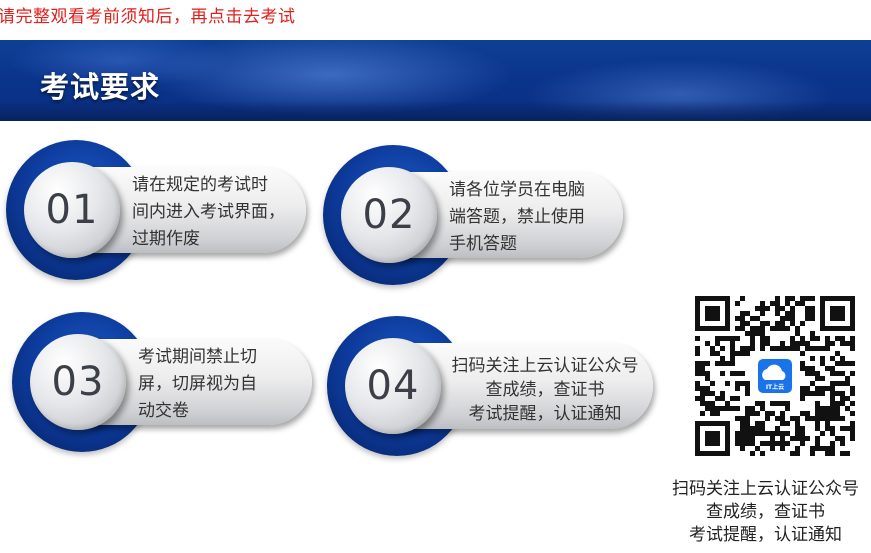  I want to click on item-text-line: 请在规定的考试时, so click(200, 185).